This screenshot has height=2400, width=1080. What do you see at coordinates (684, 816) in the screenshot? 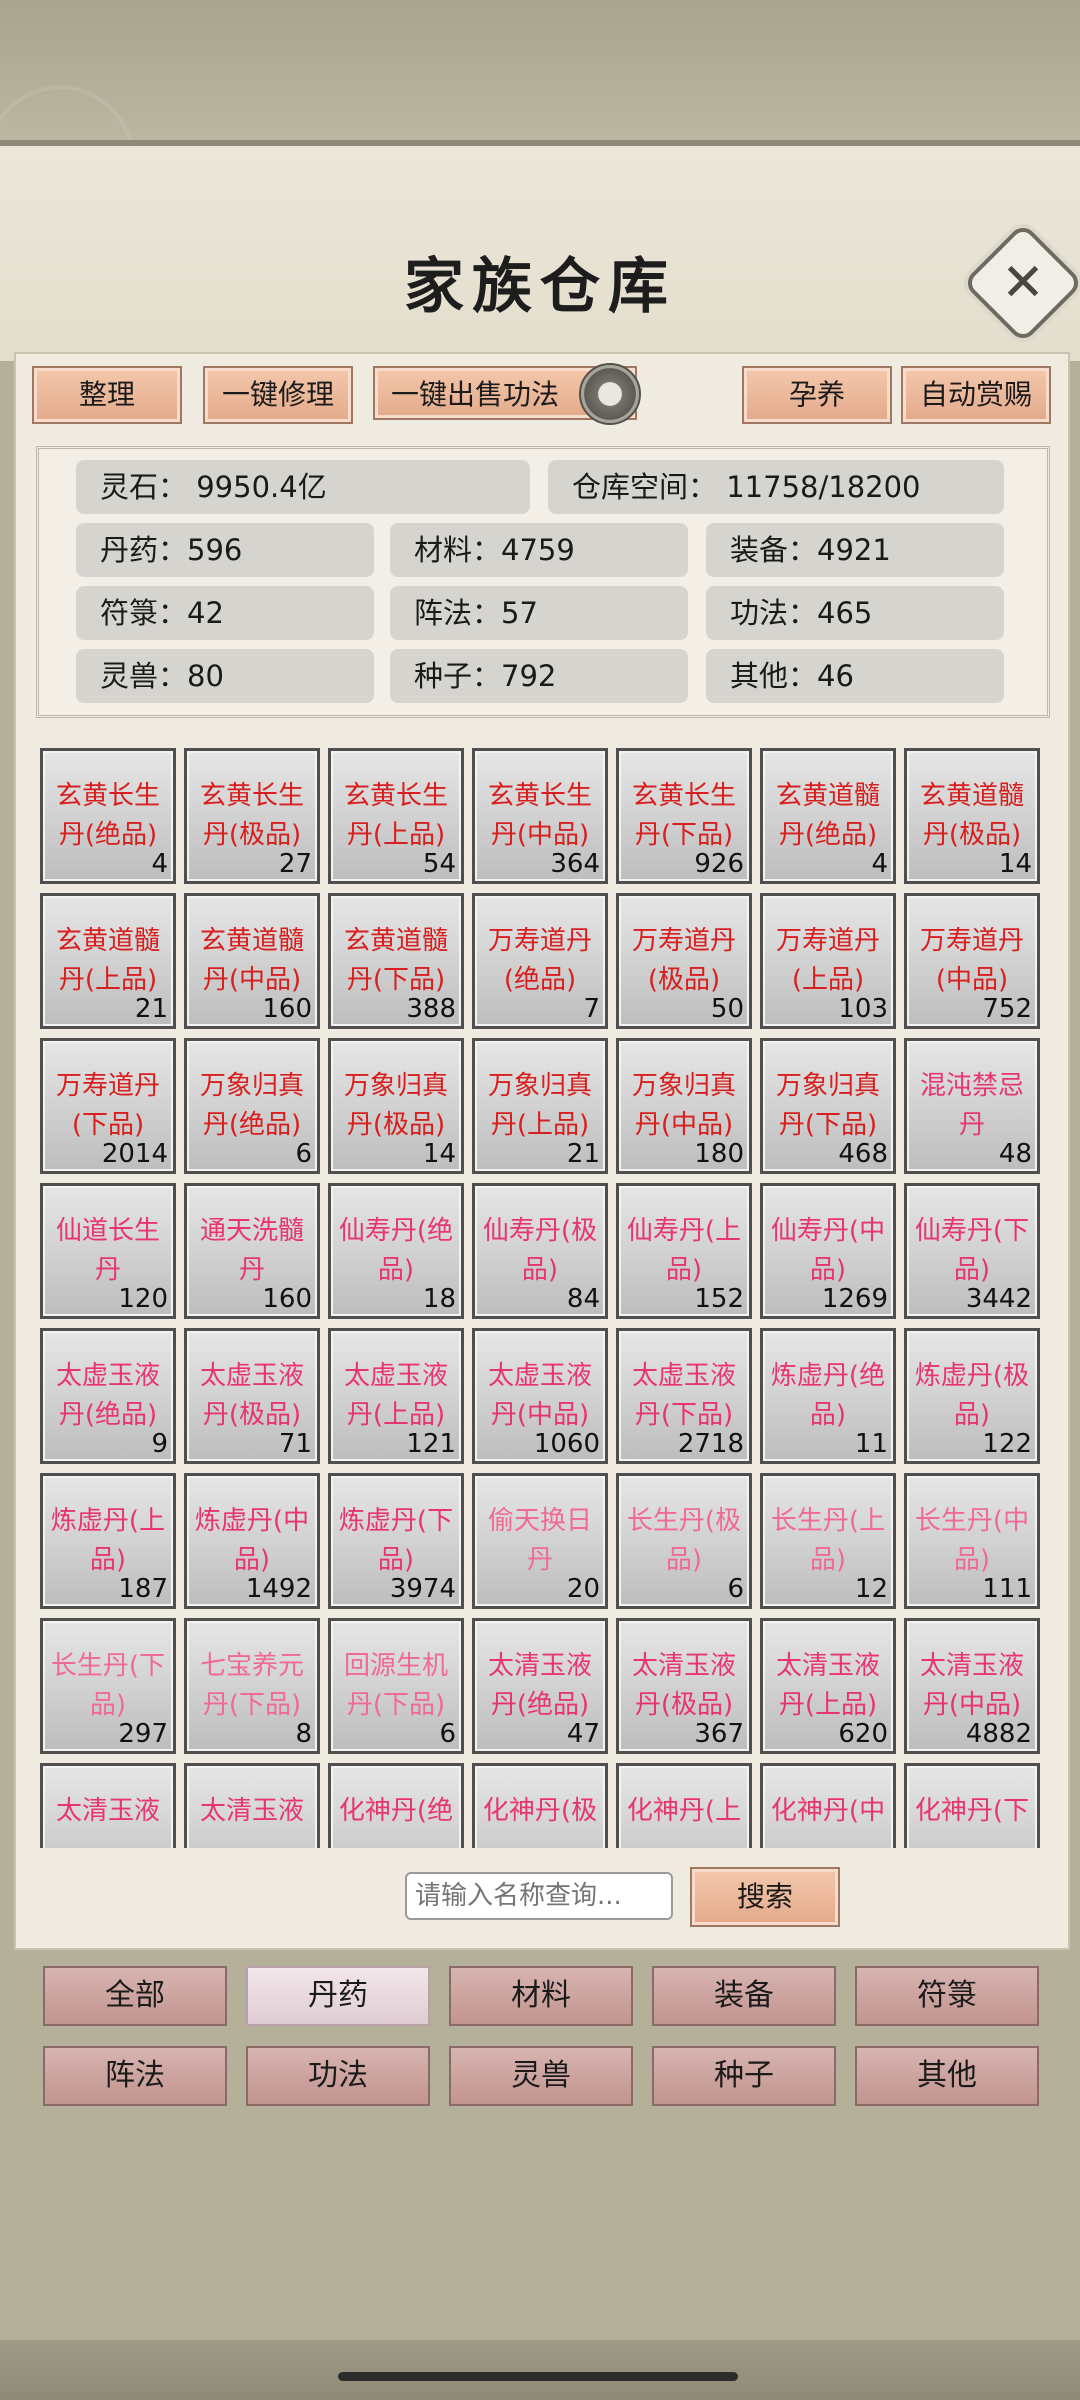
I see `item-slot: 玄黄长生丹(下品) 926` at bounding box center [684, 816].